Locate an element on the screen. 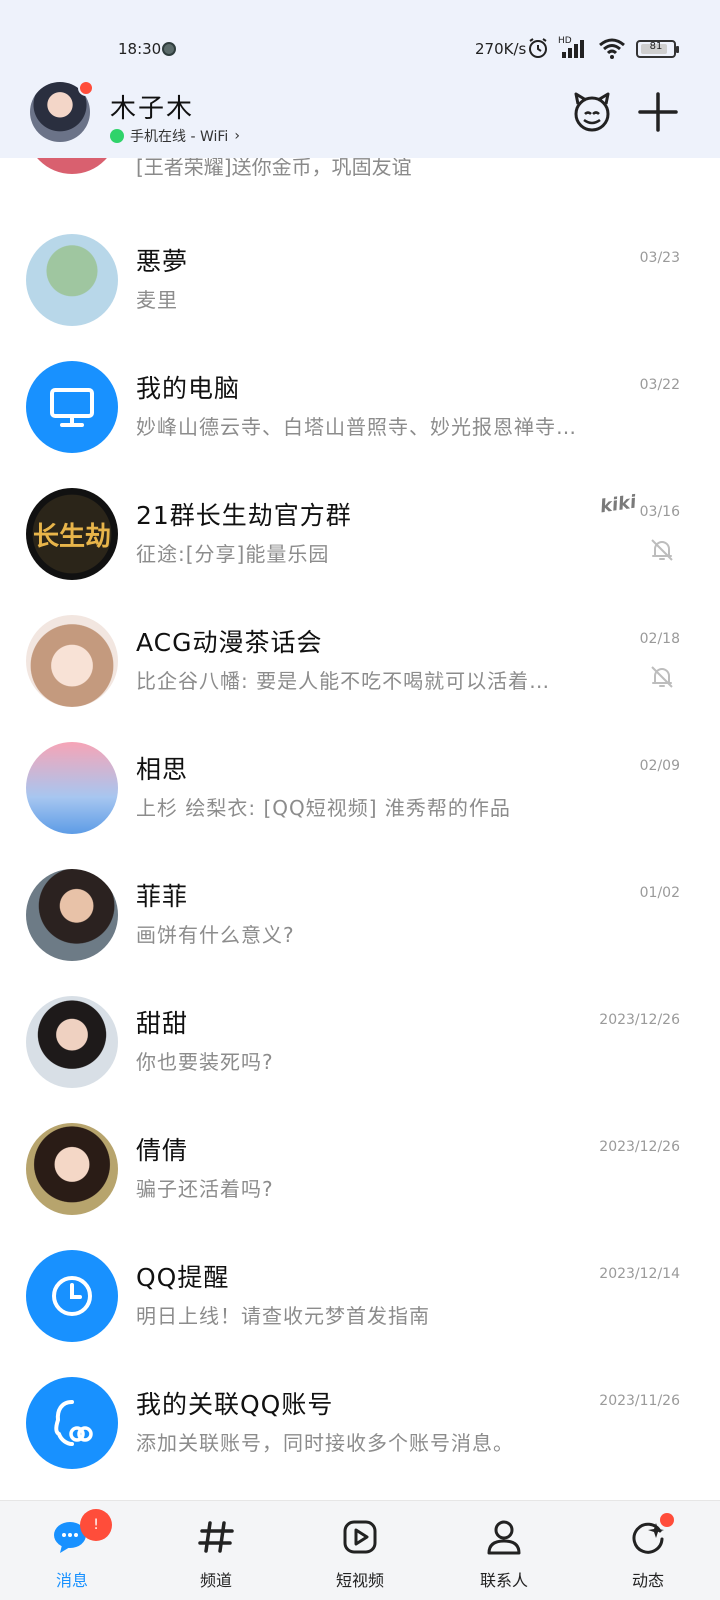 The height and width of the screenshot is (1600, 720). chat-name: 悪夢 is located at coordinates (162, 261).